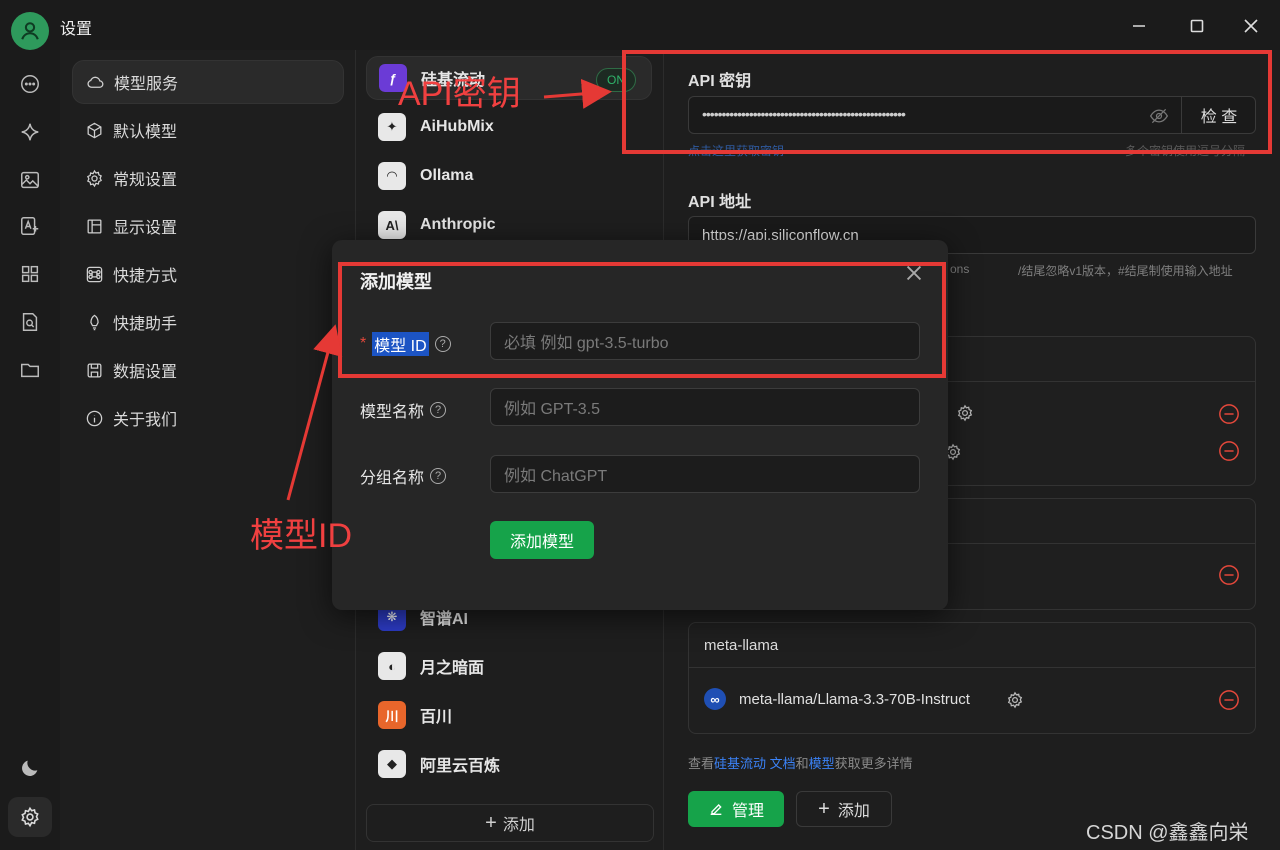  Describe the element at coordinates (208, 82) in the screenshot. I see `menu-item-1: 模型服务` at that location.